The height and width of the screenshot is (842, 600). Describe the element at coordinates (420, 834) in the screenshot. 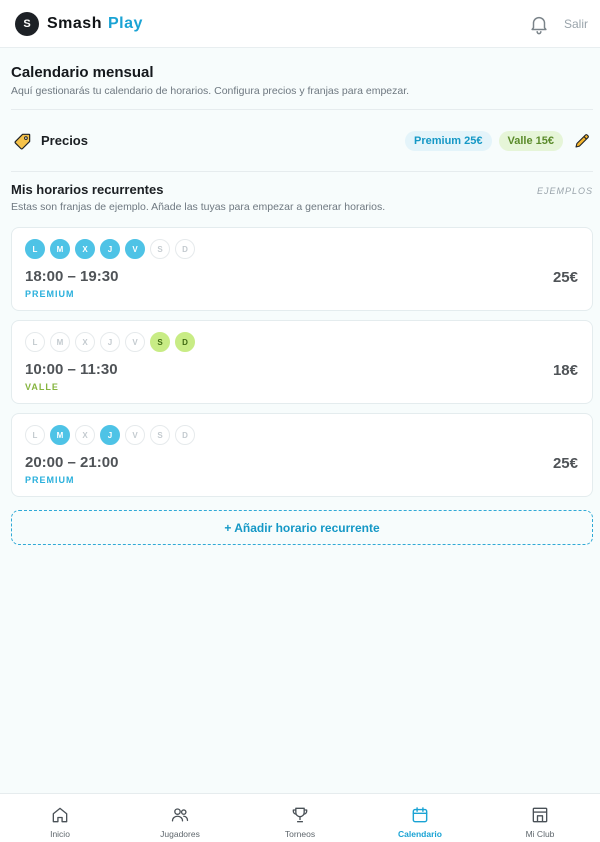

I see `tab-label: Calendario` at that location.